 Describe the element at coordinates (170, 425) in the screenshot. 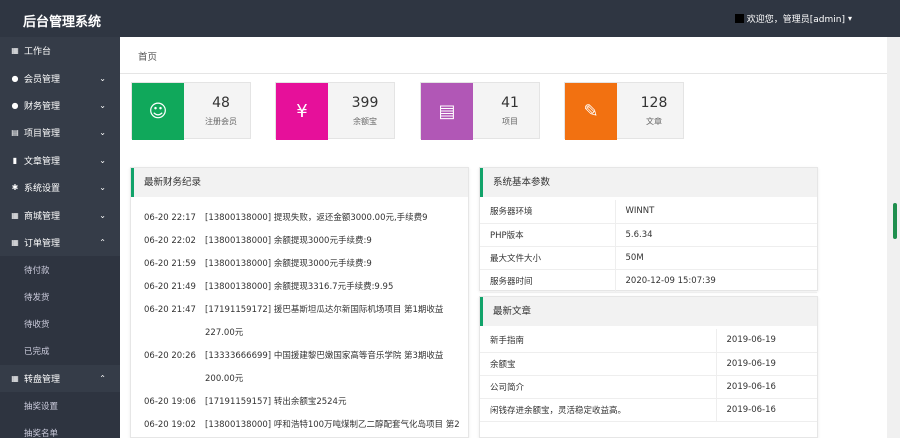

I see `record-time: 06-20 19:02` at that location.